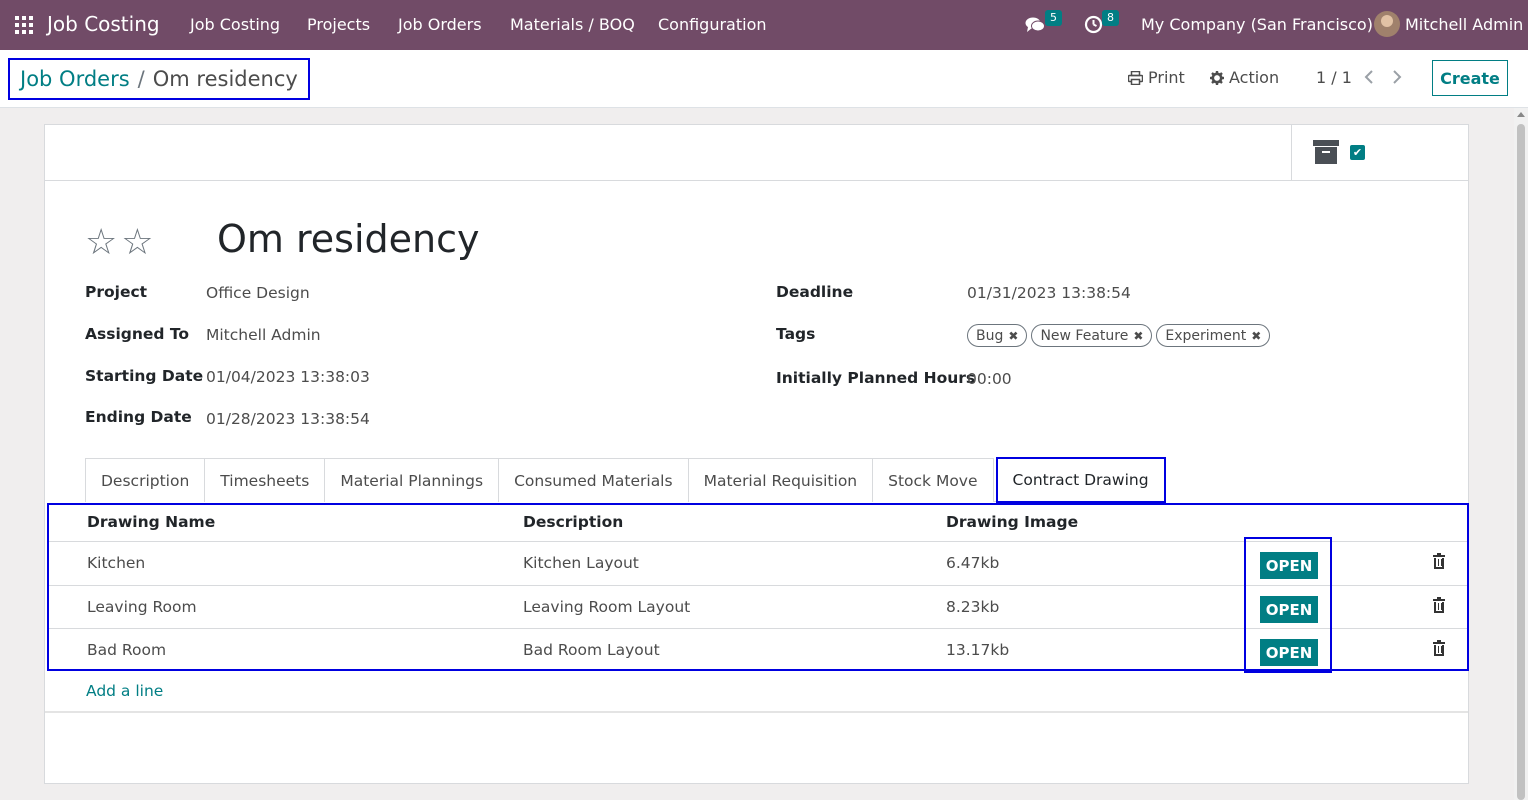 This screenshot has height=800, width=1528. I want to click on drawing-image-cell: 8.23kb, so click(972, 607).